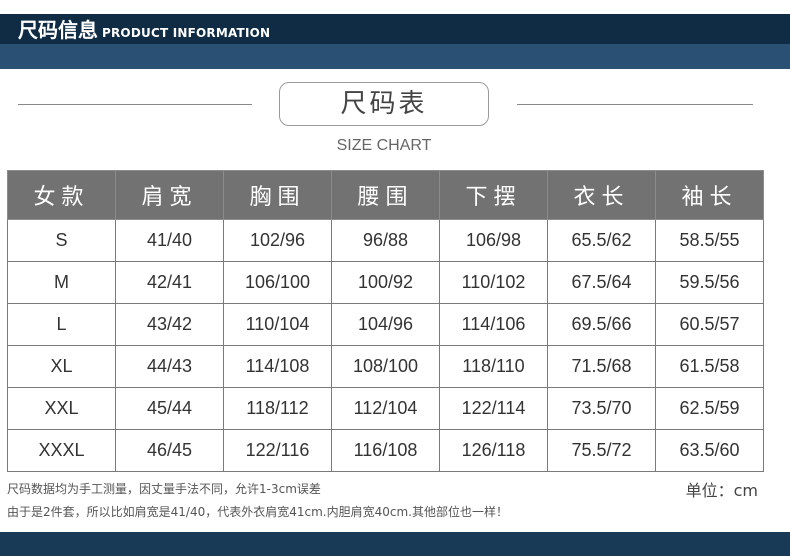  I want to click on table-cell: 106/98, so click(493, 240).